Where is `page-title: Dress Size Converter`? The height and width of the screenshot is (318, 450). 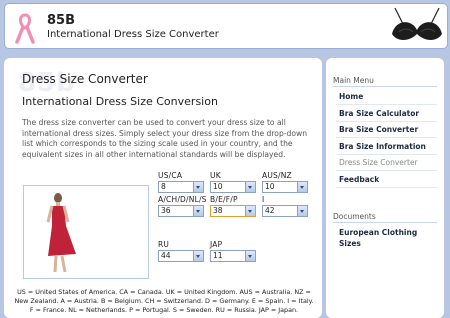 page-title: Dress Size Converter is located at coordinates (85, 79).